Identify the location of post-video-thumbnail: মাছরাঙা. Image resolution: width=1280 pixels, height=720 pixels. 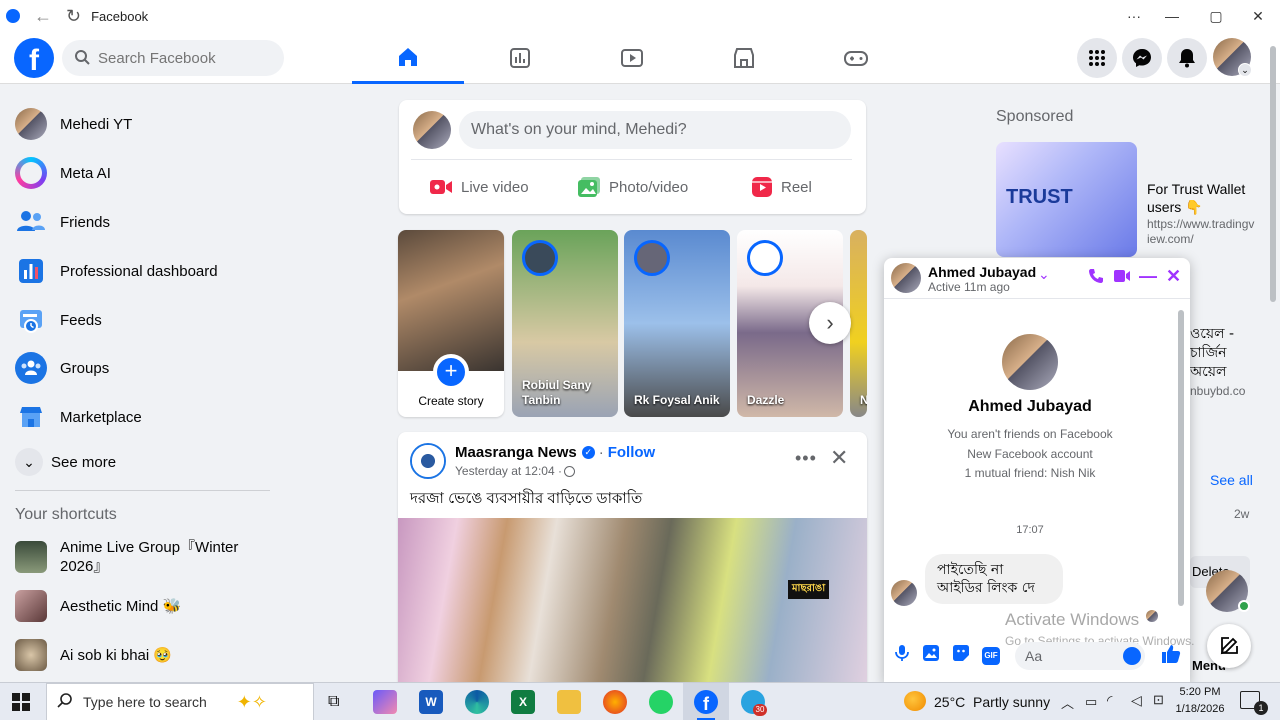
(632, 601).